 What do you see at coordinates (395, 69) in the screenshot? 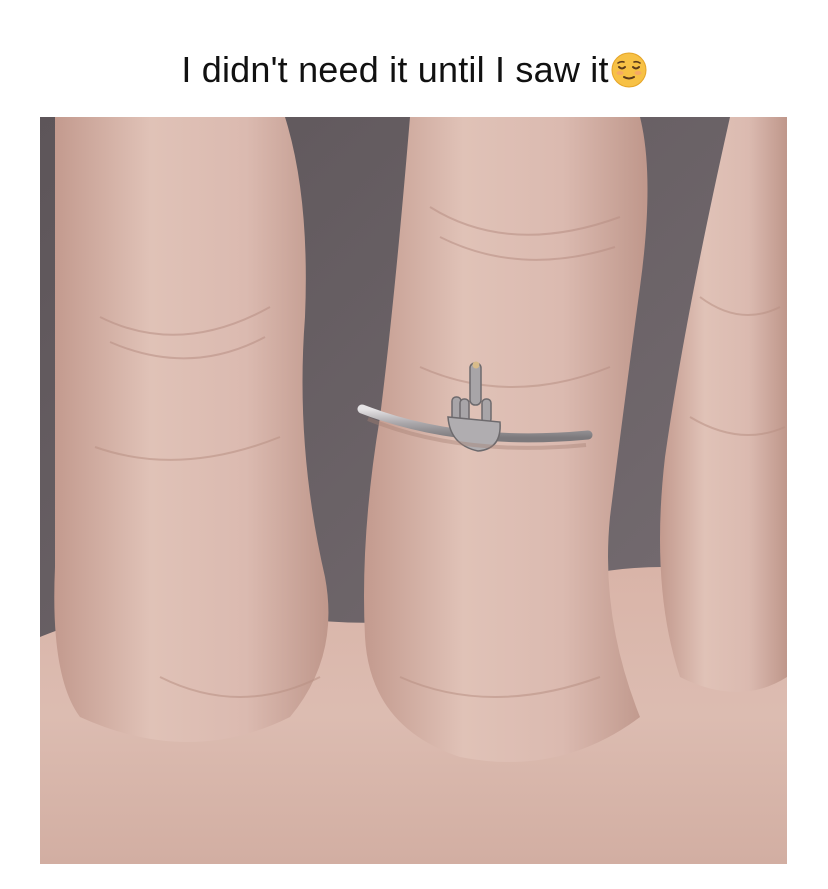
I see `caption-text: I didn't need it until I saw it` at bounding box center [395, 69].